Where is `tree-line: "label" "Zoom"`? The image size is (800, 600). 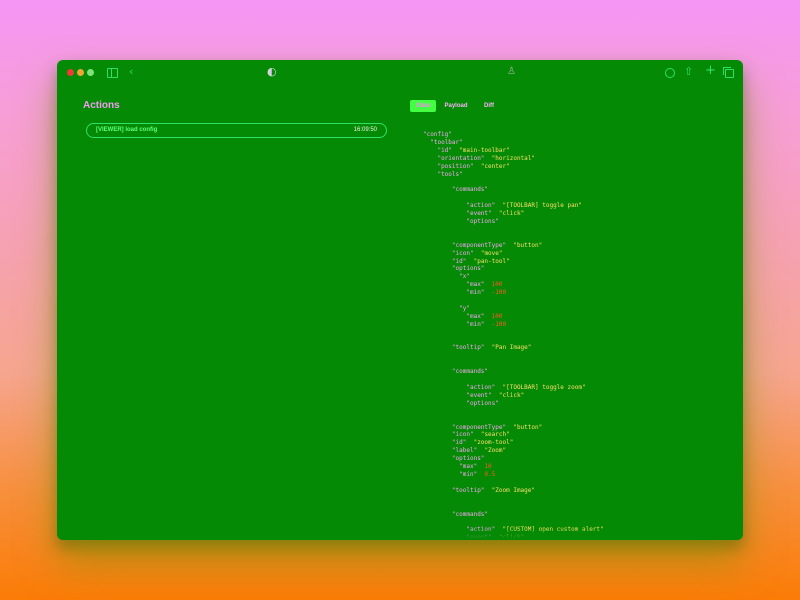 tree-line: "label" "Zoom" is located at coordinates (513, 451).